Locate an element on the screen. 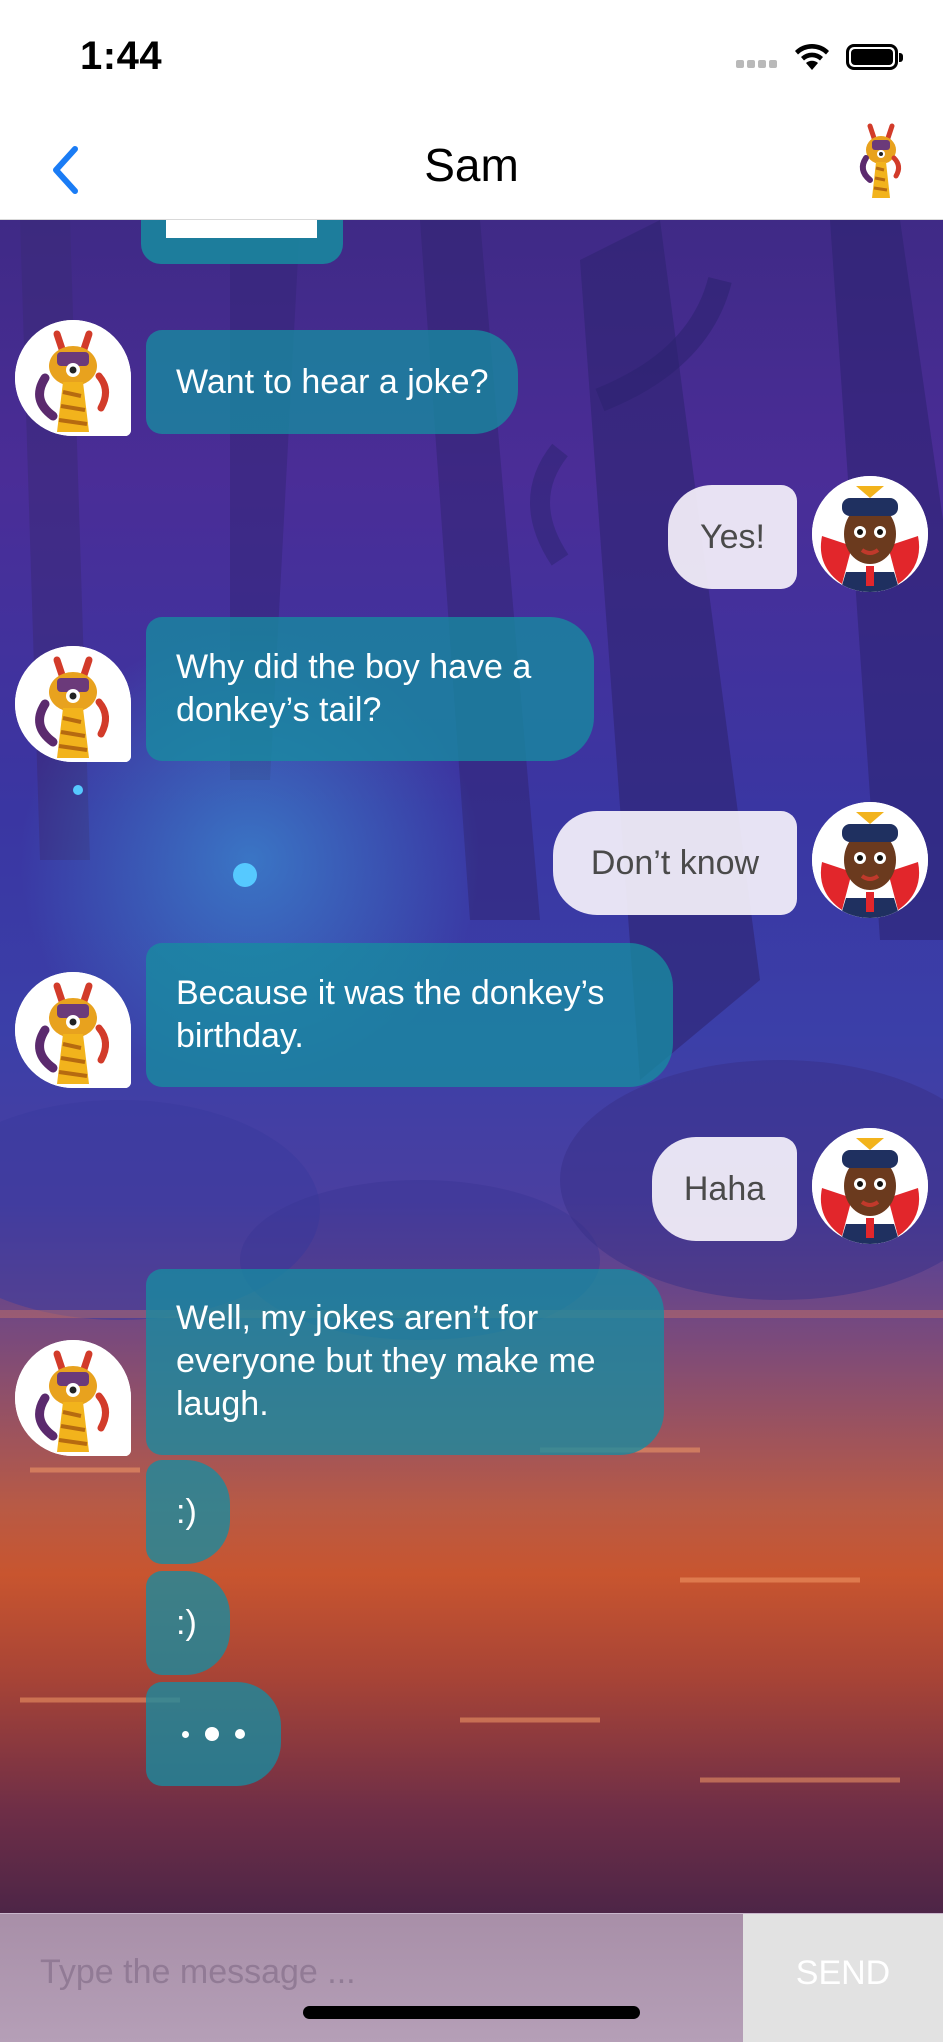 This screenshot has height=2042, width=943. user-message-bubble: Don’t know is located at coordinates (675, 863).